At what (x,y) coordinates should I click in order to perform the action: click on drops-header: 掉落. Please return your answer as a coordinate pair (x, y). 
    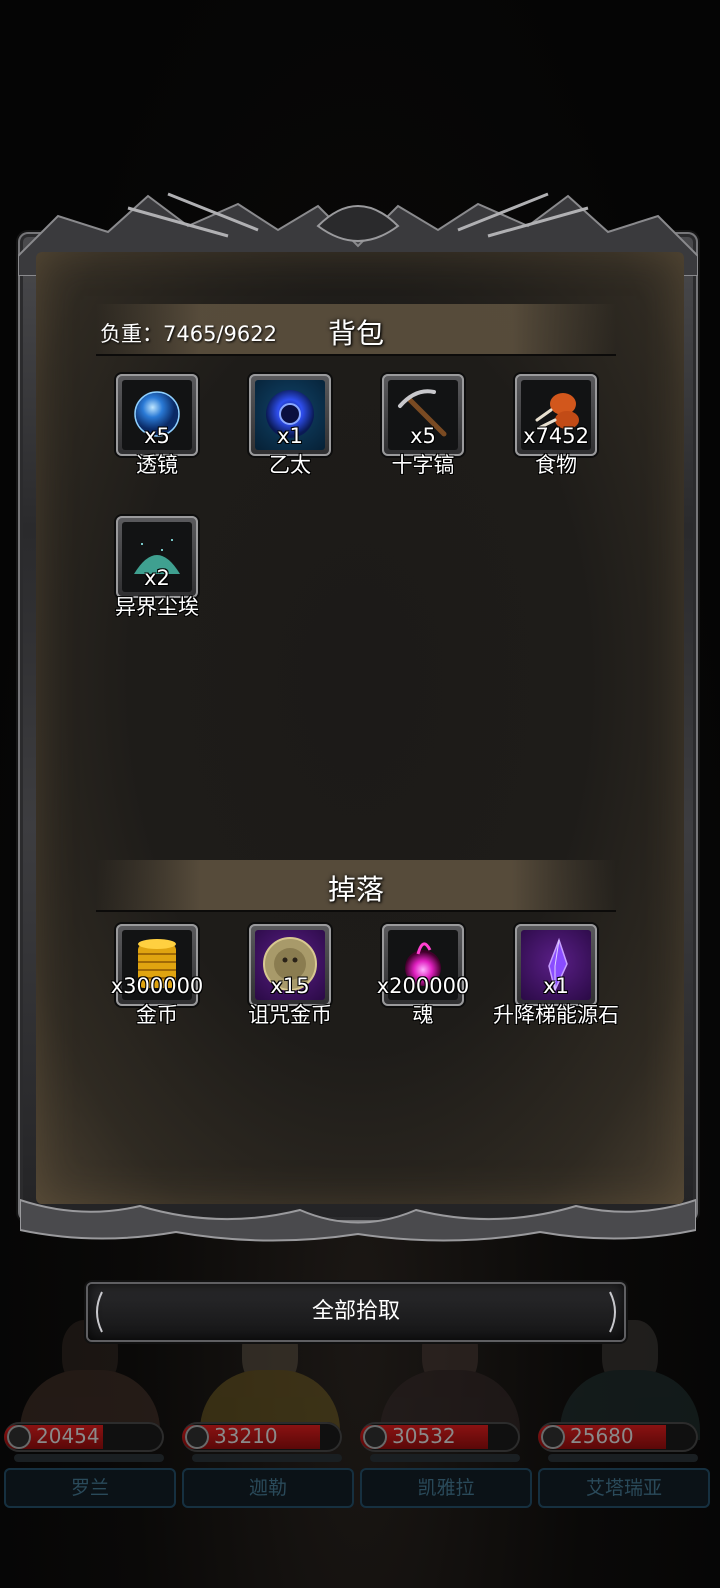
    Looking at the image, I should click on (356, 886).